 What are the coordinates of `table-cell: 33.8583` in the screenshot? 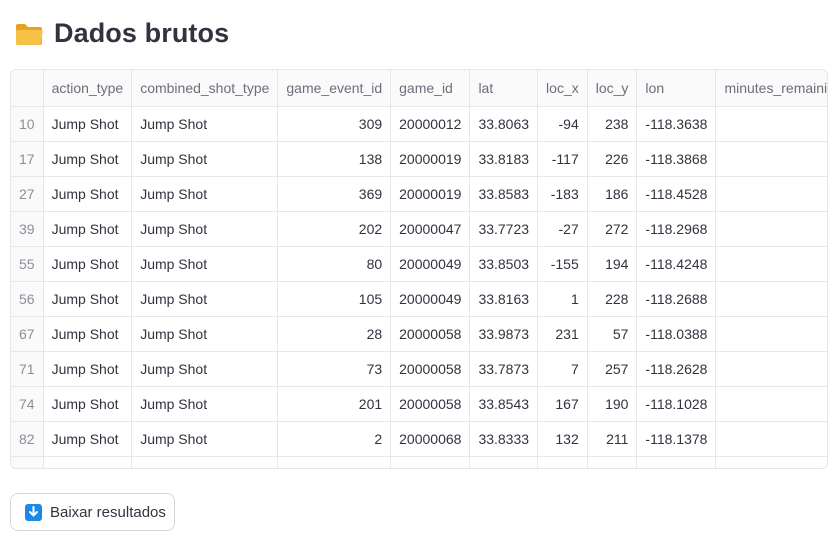 It's located at (504, 194).